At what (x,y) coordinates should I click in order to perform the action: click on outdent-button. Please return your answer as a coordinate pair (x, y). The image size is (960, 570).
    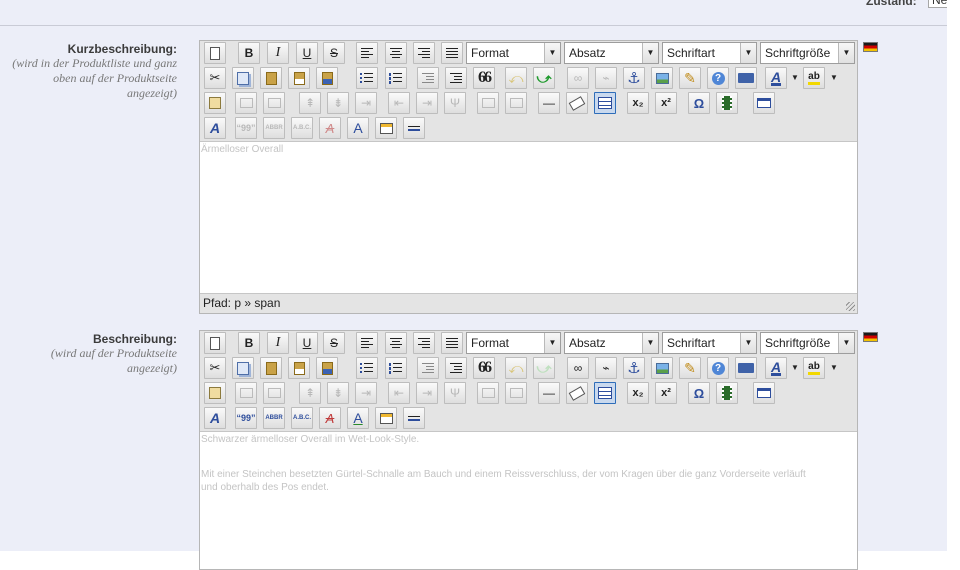
    Looking at the image, I should click on (428, 78).